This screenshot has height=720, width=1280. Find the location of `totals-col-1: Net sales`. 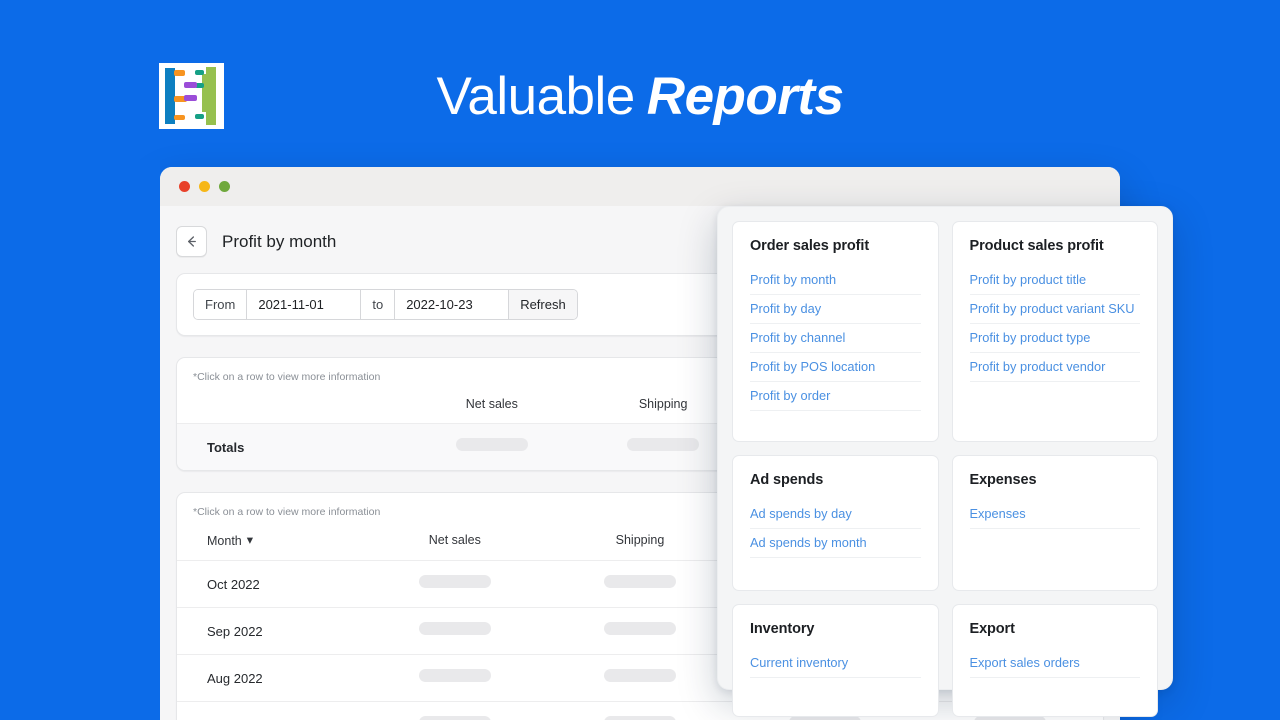

totals-col-1: Net sales is located at coordinates (491, 404).